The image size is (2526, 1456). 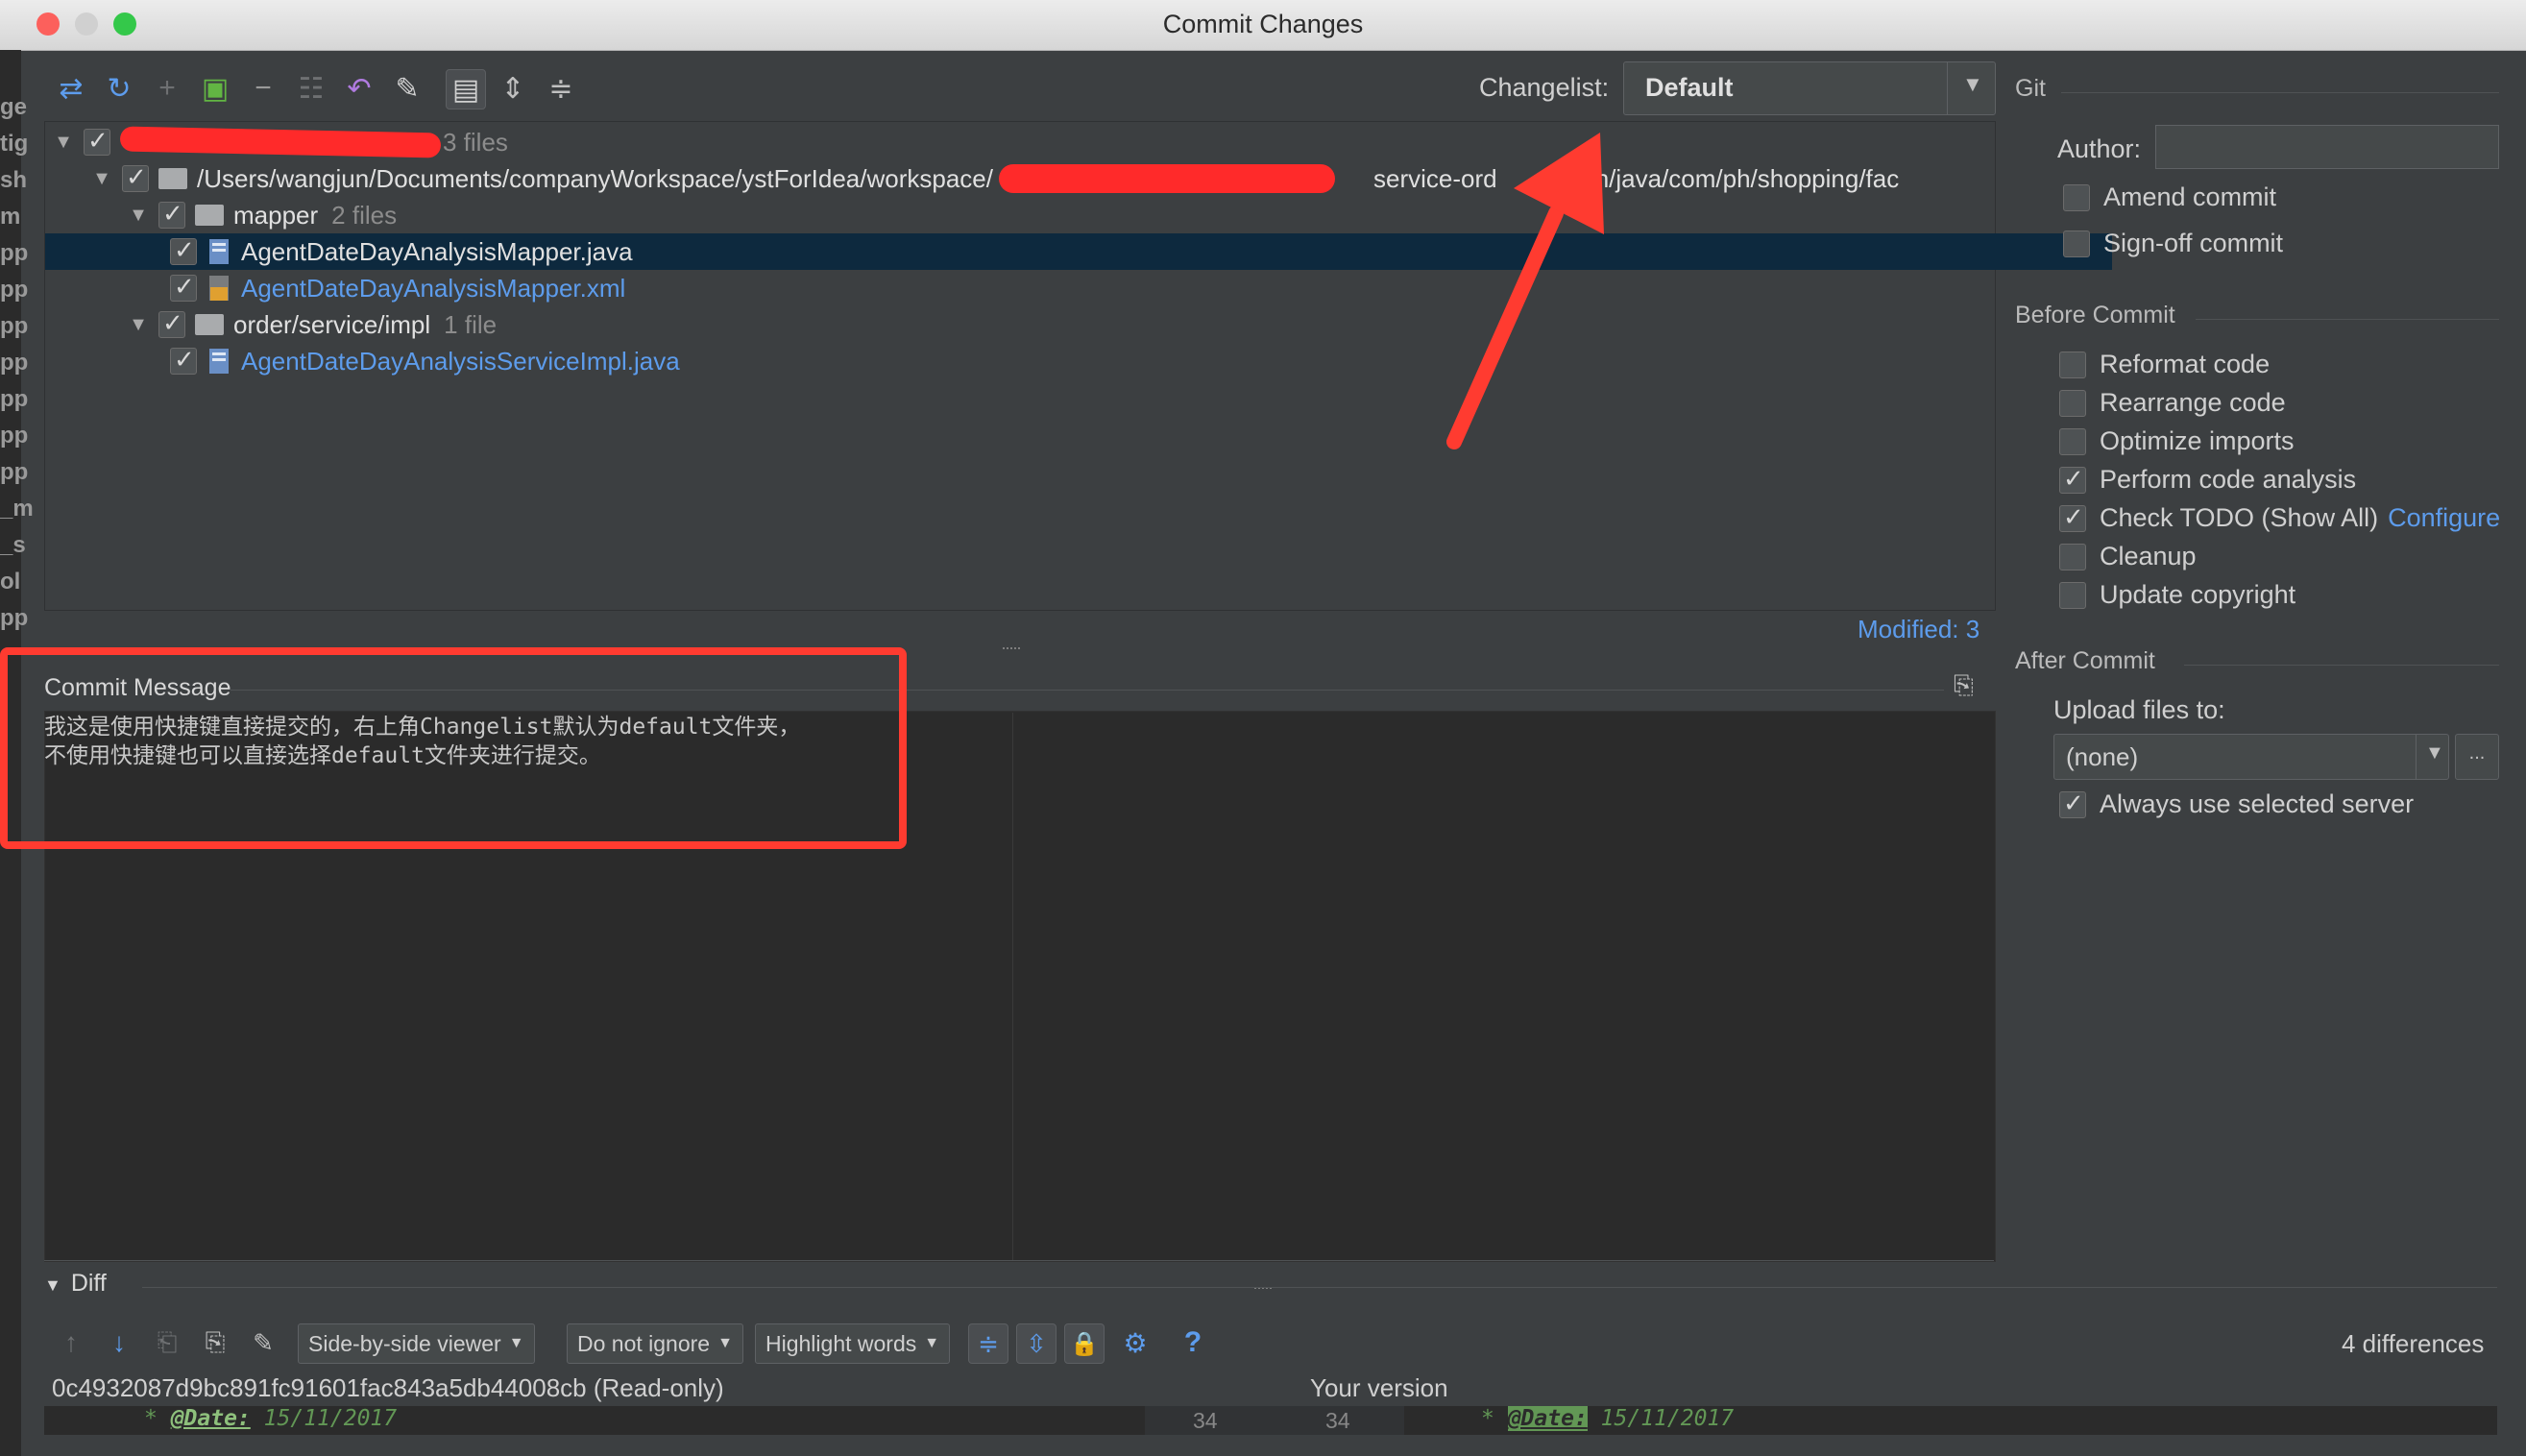 What do you see at coordinates (1810, 88) in the screenshot?
I see `changelist-dropdown: Default ▼` at bounding box center [1810, 88].